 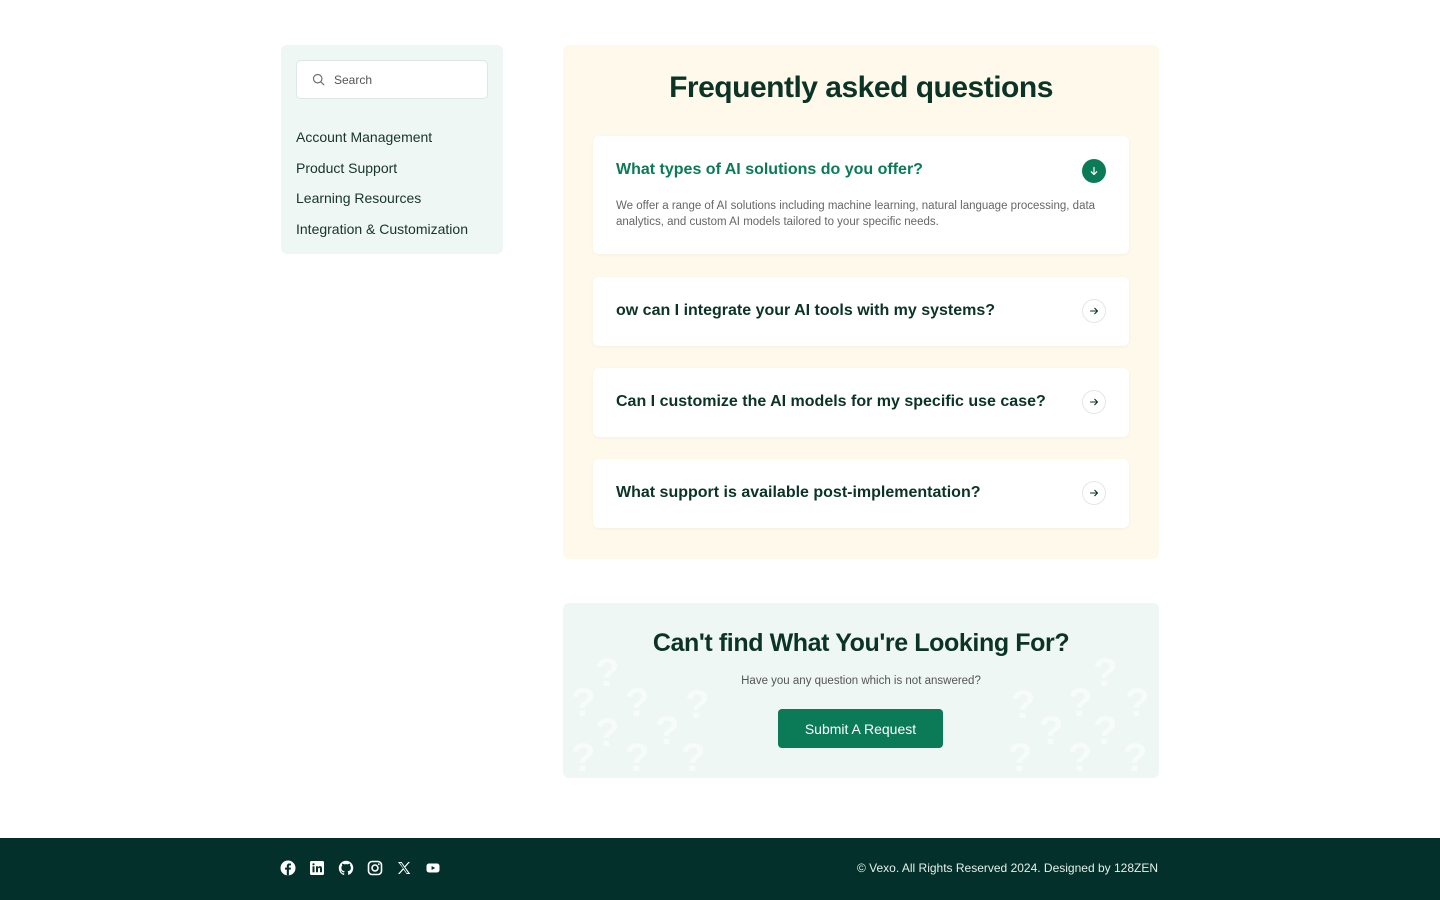 What do you see at coordinates (861, 643) in the screenshot?
I see `help-title: Can't find What You're Looking For?` at bounding box center [861, 643].